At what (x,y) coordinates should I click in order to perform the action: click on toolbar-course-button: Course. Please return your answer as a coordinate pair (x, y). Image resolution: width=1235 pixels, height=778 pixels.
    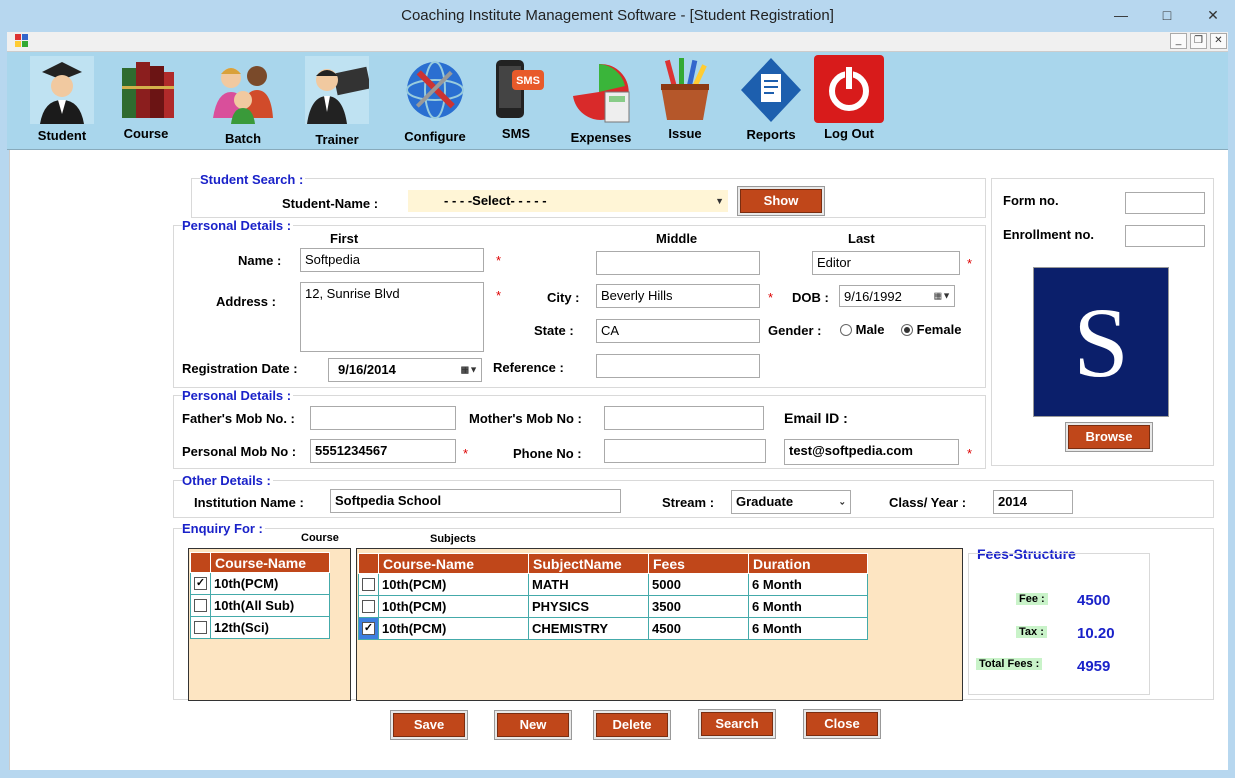
    Looking at the image, I should click on (146, 100).